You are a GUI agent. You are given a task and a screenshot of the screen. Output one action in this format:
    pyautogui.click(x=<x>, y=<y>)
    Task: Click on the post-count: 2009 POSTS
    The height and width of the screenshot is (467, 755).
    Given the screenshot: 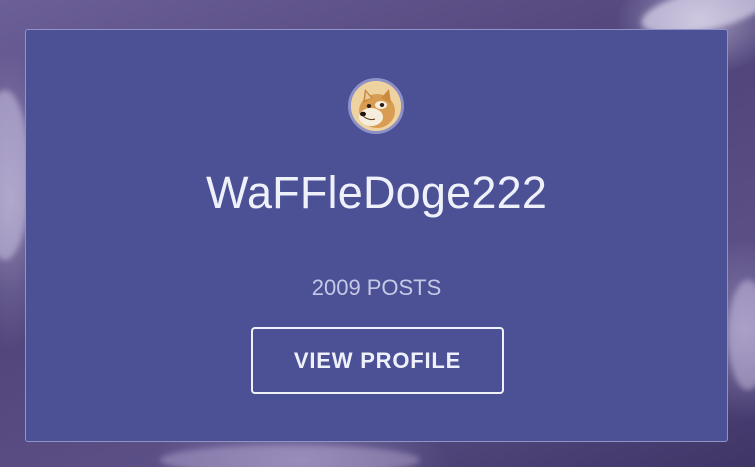 What is the action you would take?
    pyautogui.click(x=376, y=288)
    